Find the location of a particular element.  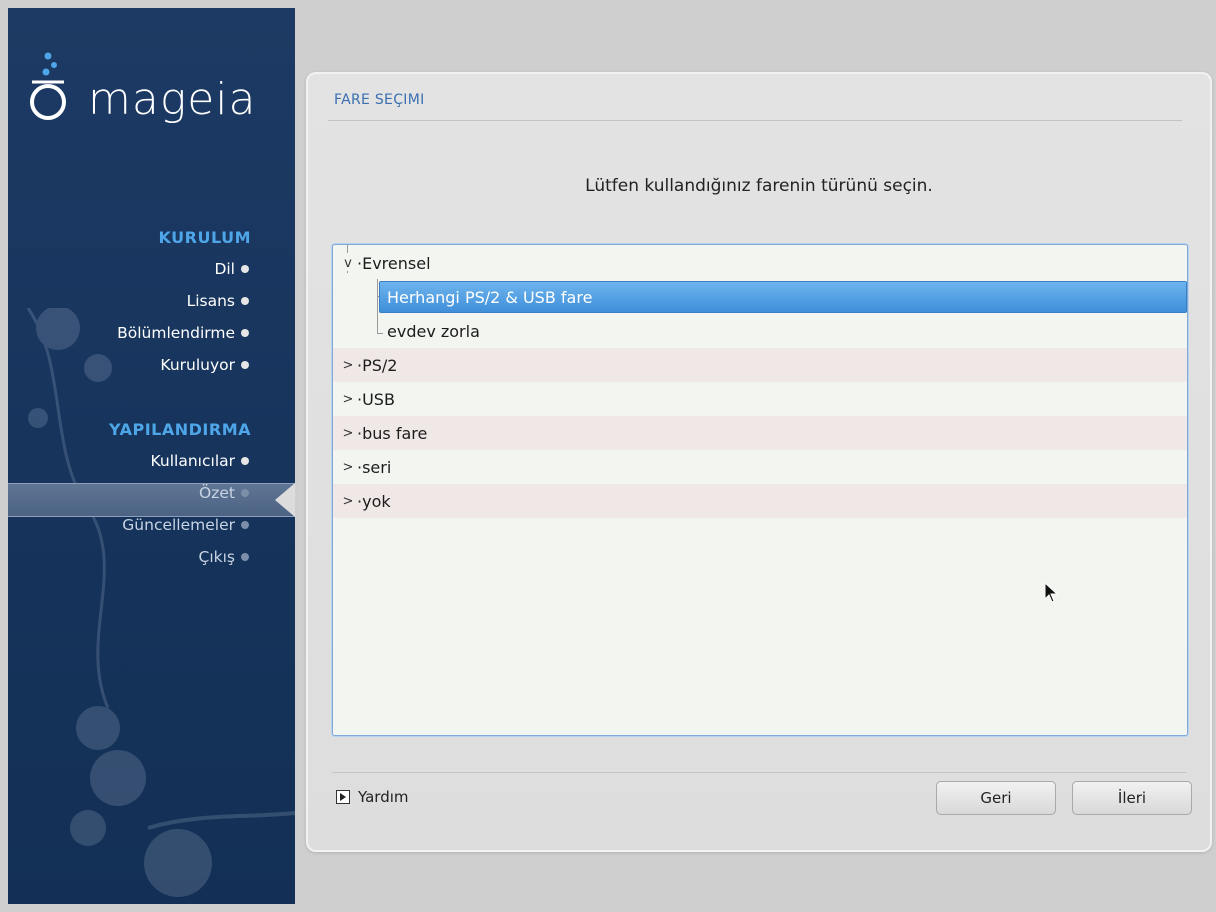

tree-item-text: USB is located at coordinates (378, 399).